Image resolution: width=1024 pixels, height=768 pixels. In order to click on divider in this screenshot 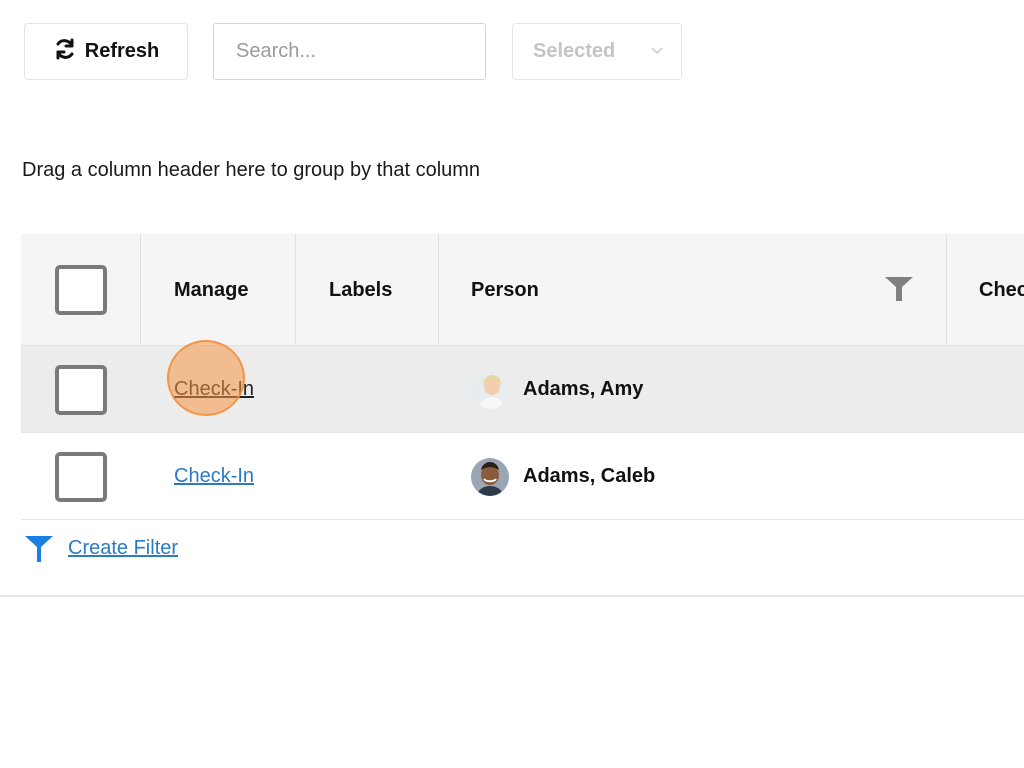, I will do `click(512, 596)`.